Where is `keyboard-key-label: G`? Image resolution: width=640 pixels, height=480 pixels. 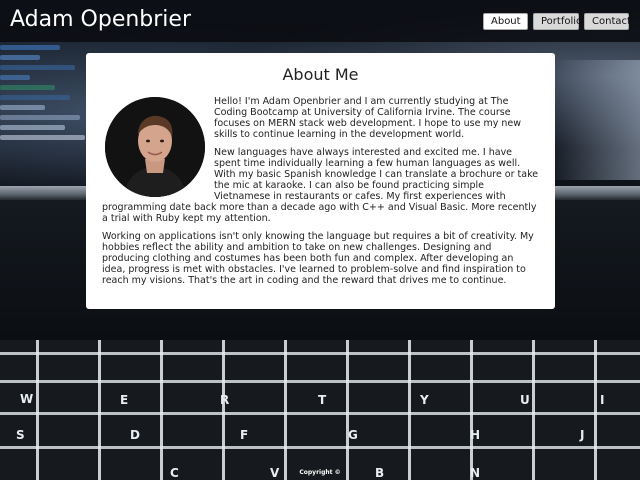
keyboard-key-label: G is located at coordinates (353, 435).